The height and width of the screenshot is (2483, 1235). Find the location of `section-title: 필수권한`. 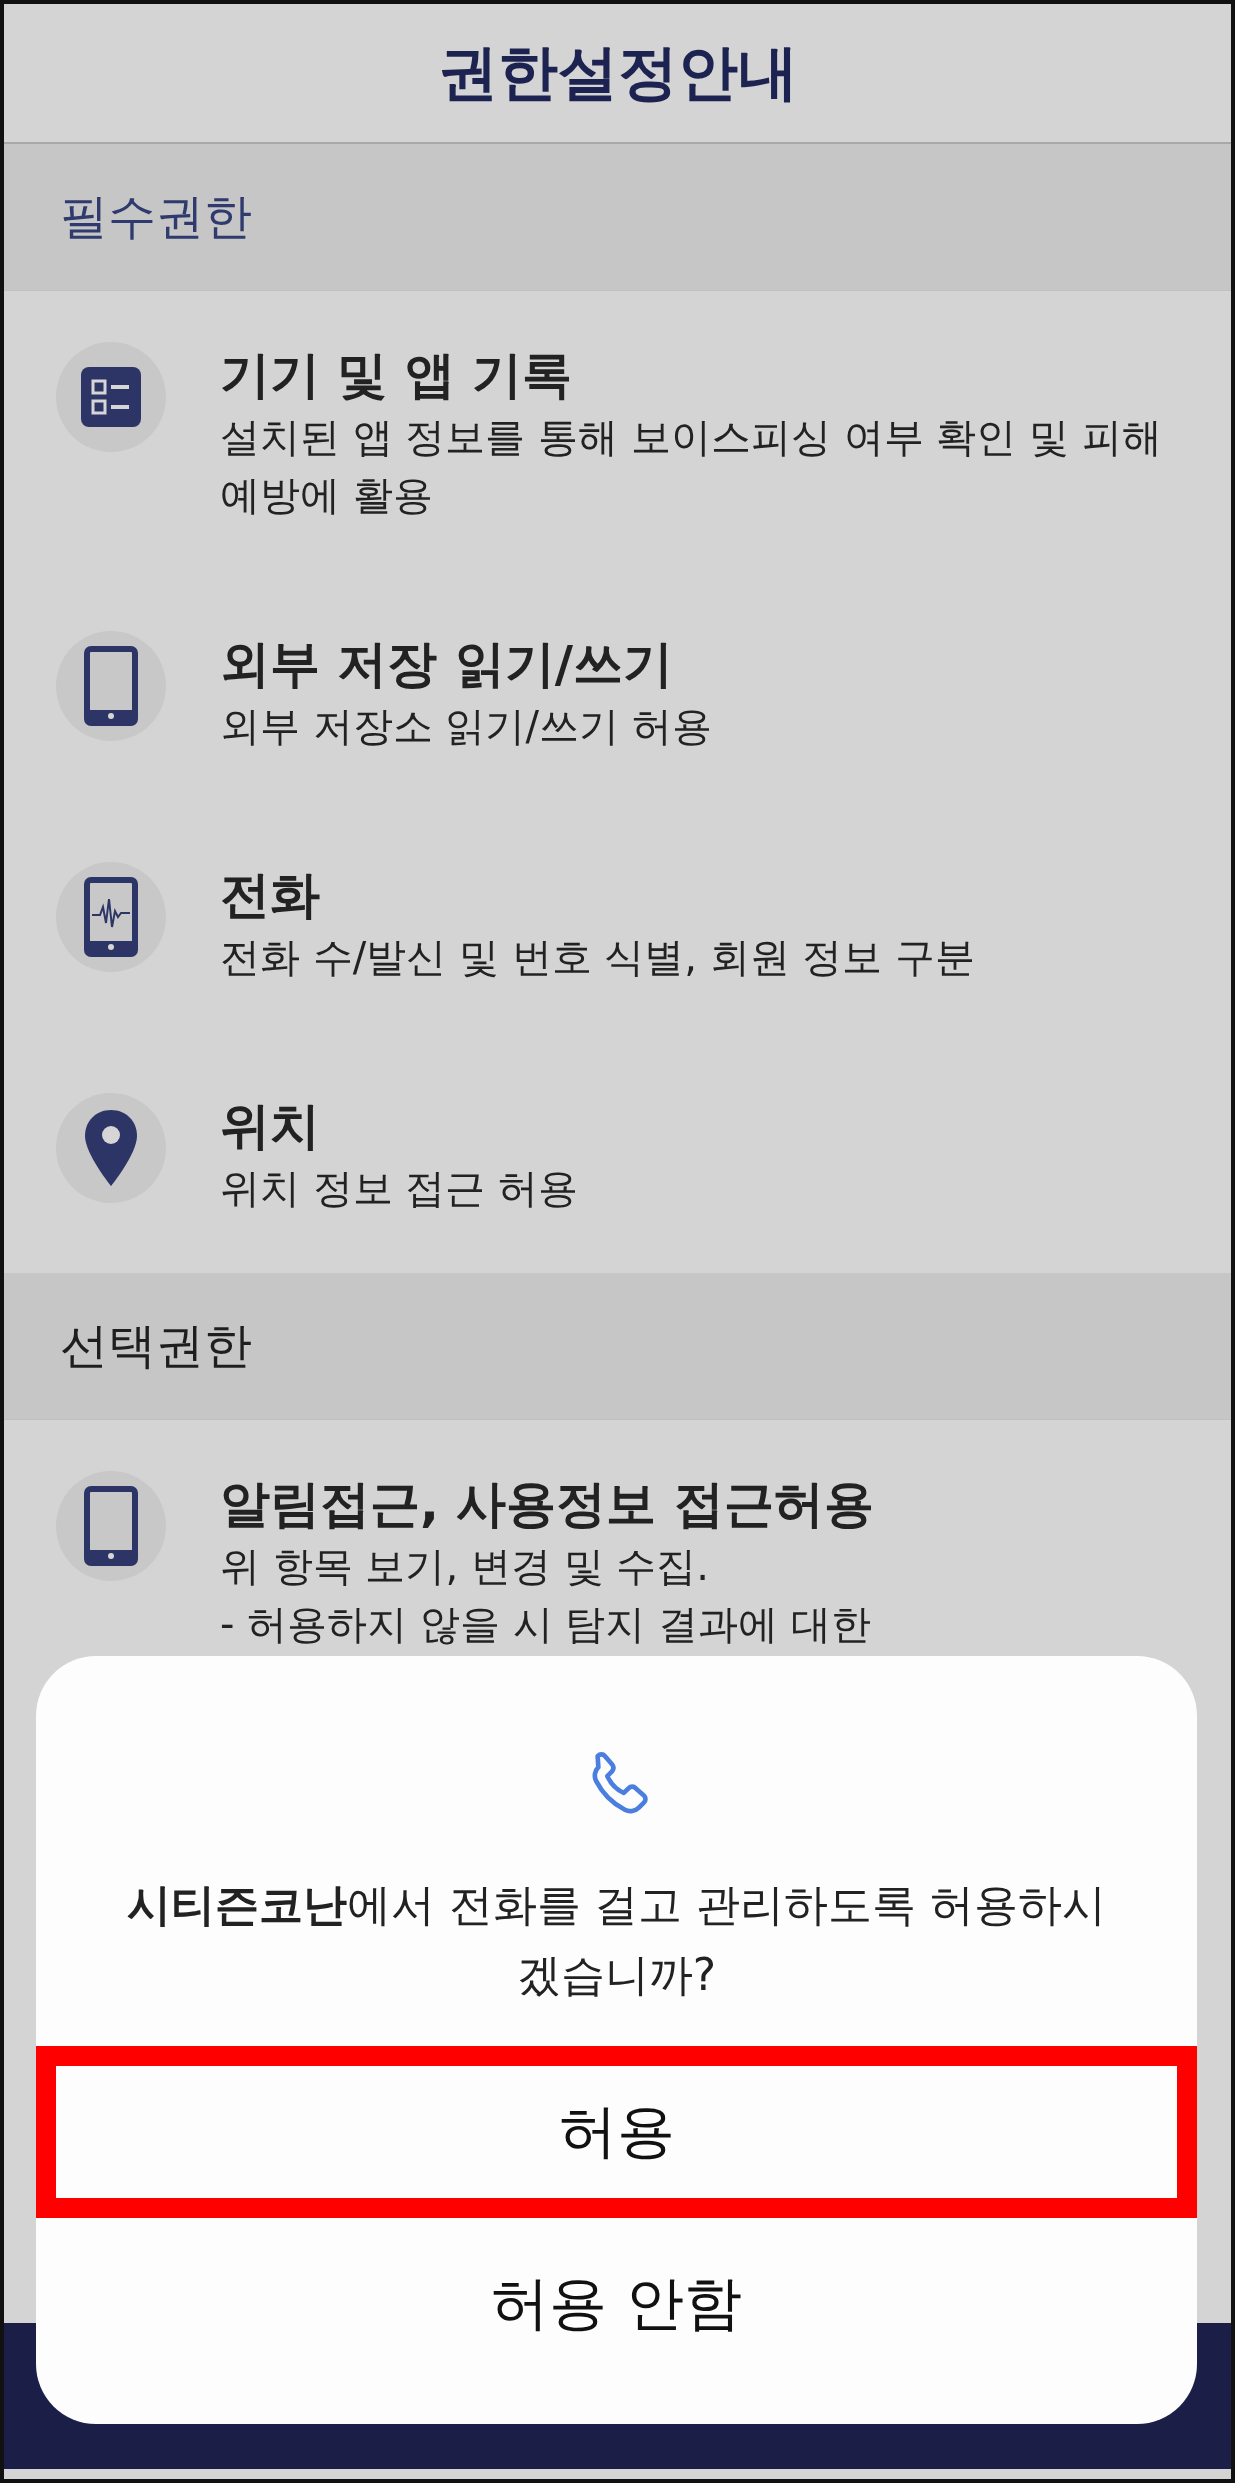

section-title: 필수권한 is located at coordinates (156, 216).